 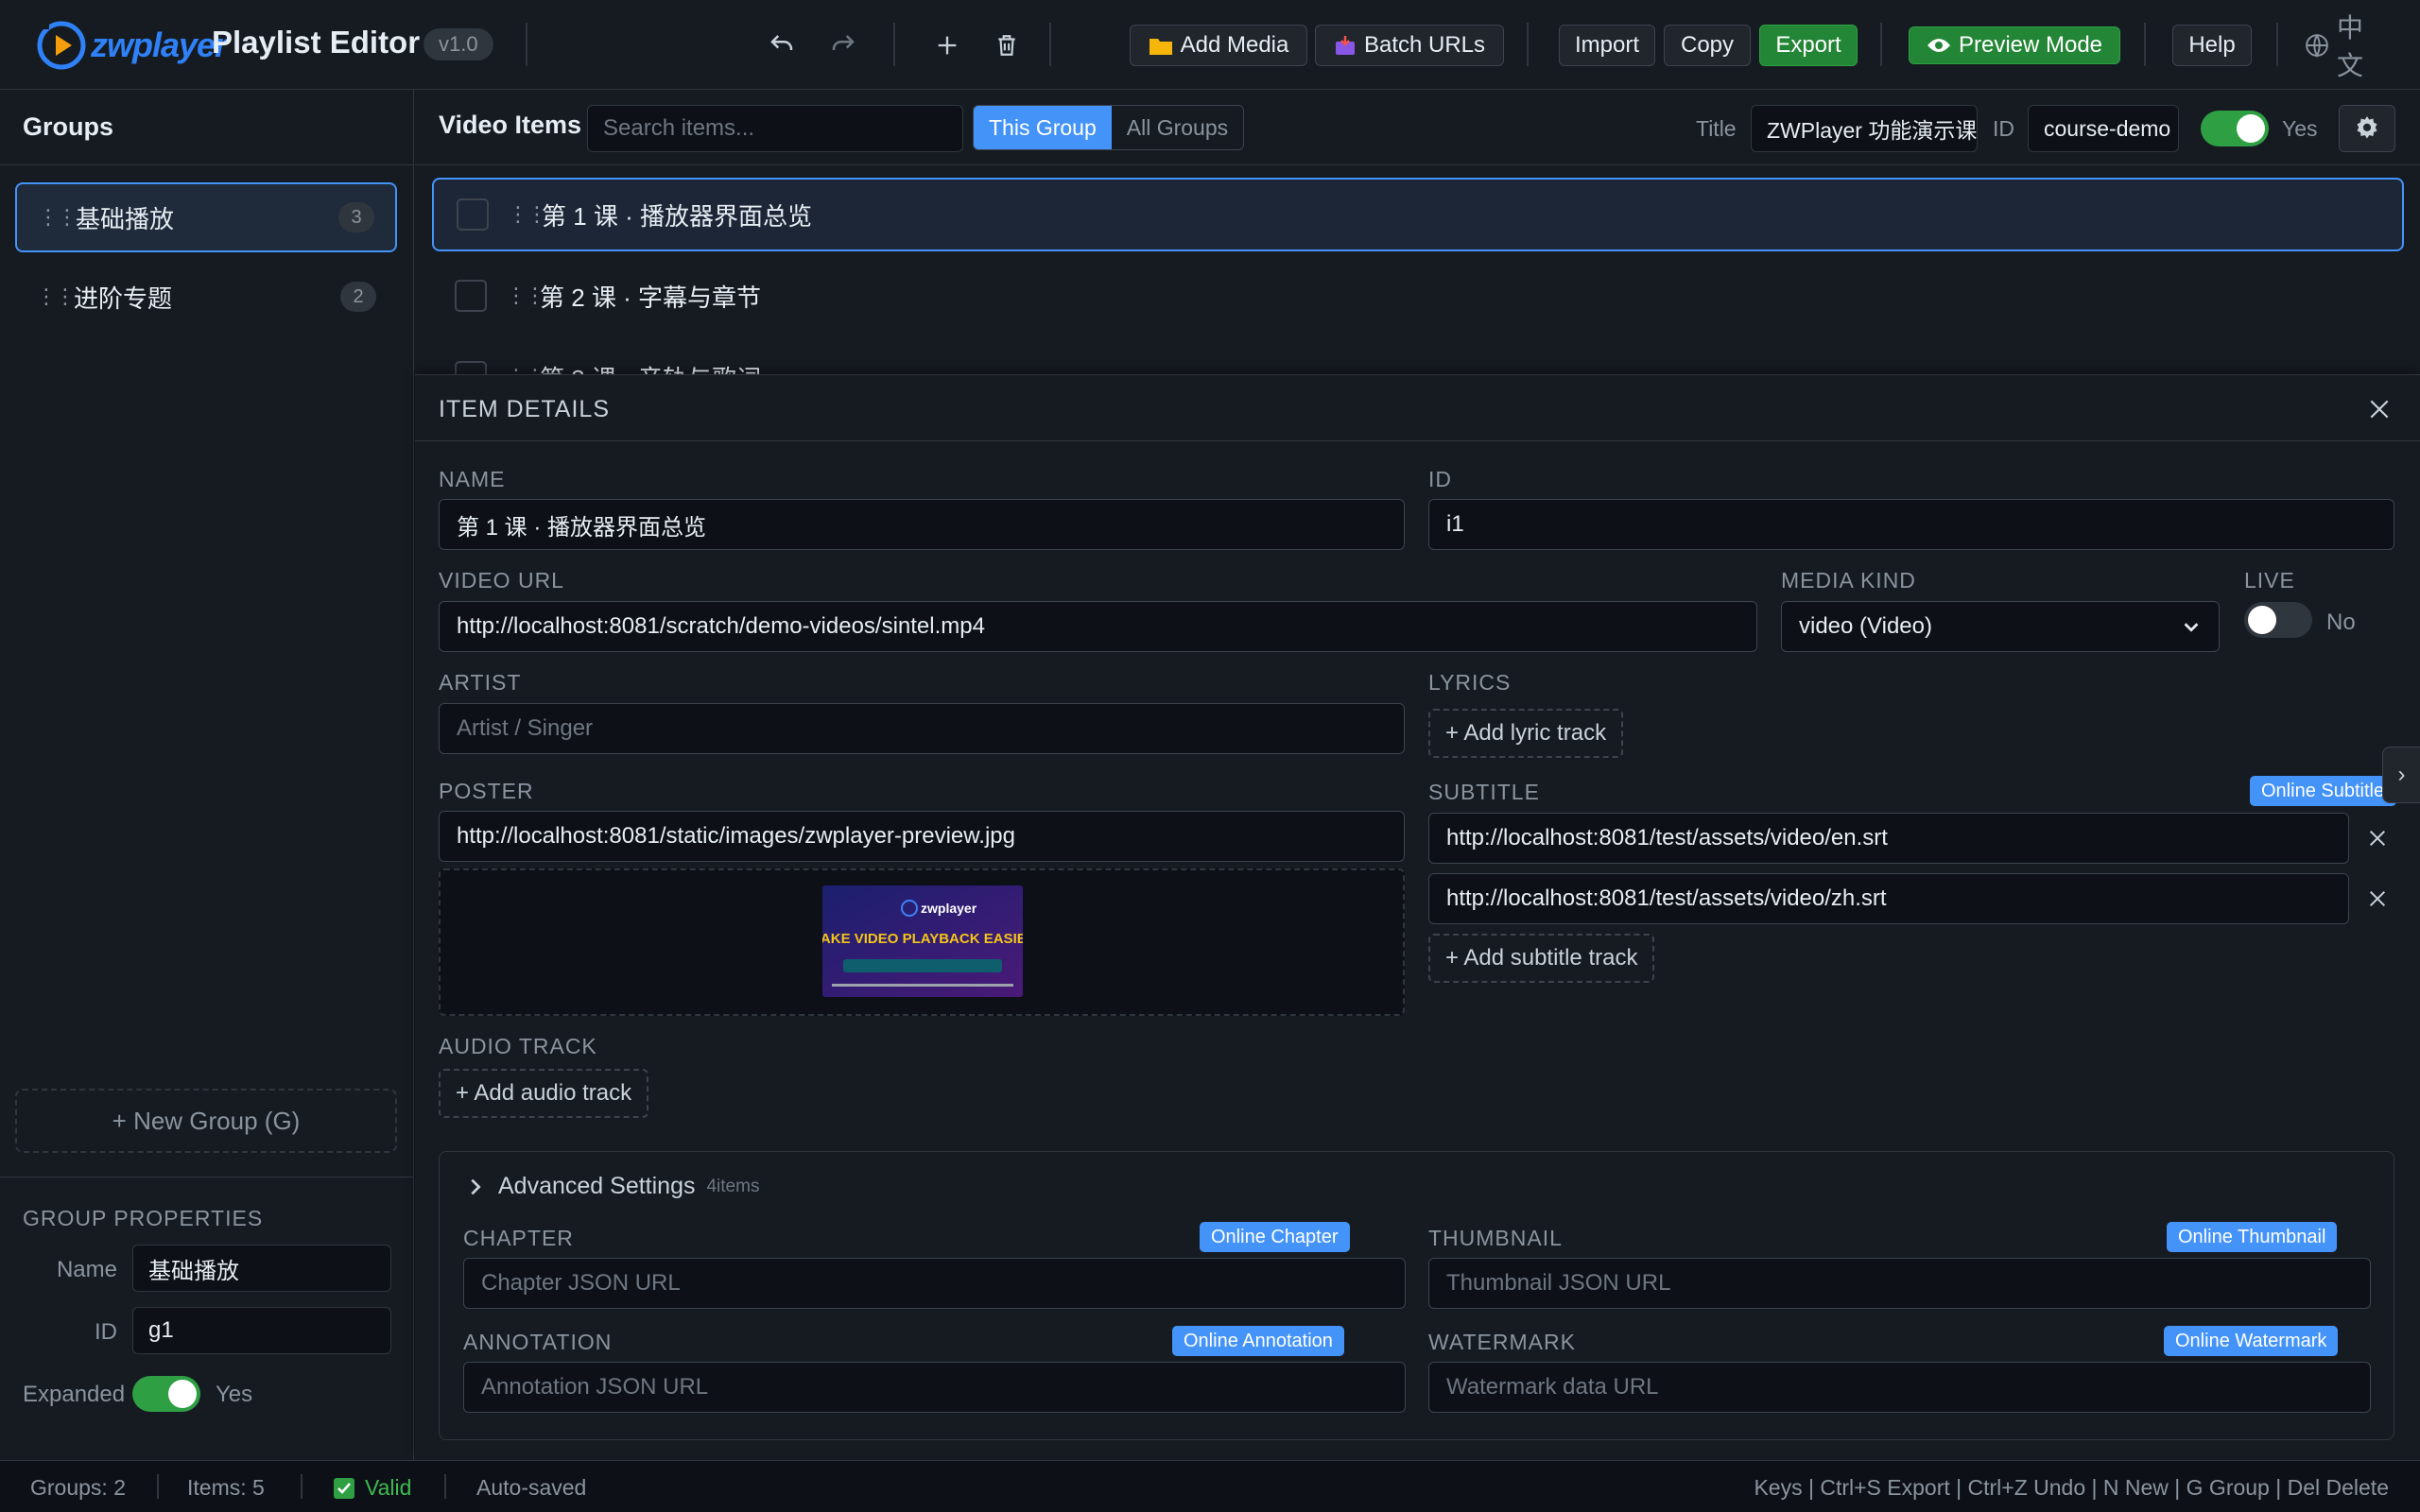 What do you see at coordinates (166, 1396) in the screenshot?
I see `expanded-toggle` at bounding box center [166, 1396].